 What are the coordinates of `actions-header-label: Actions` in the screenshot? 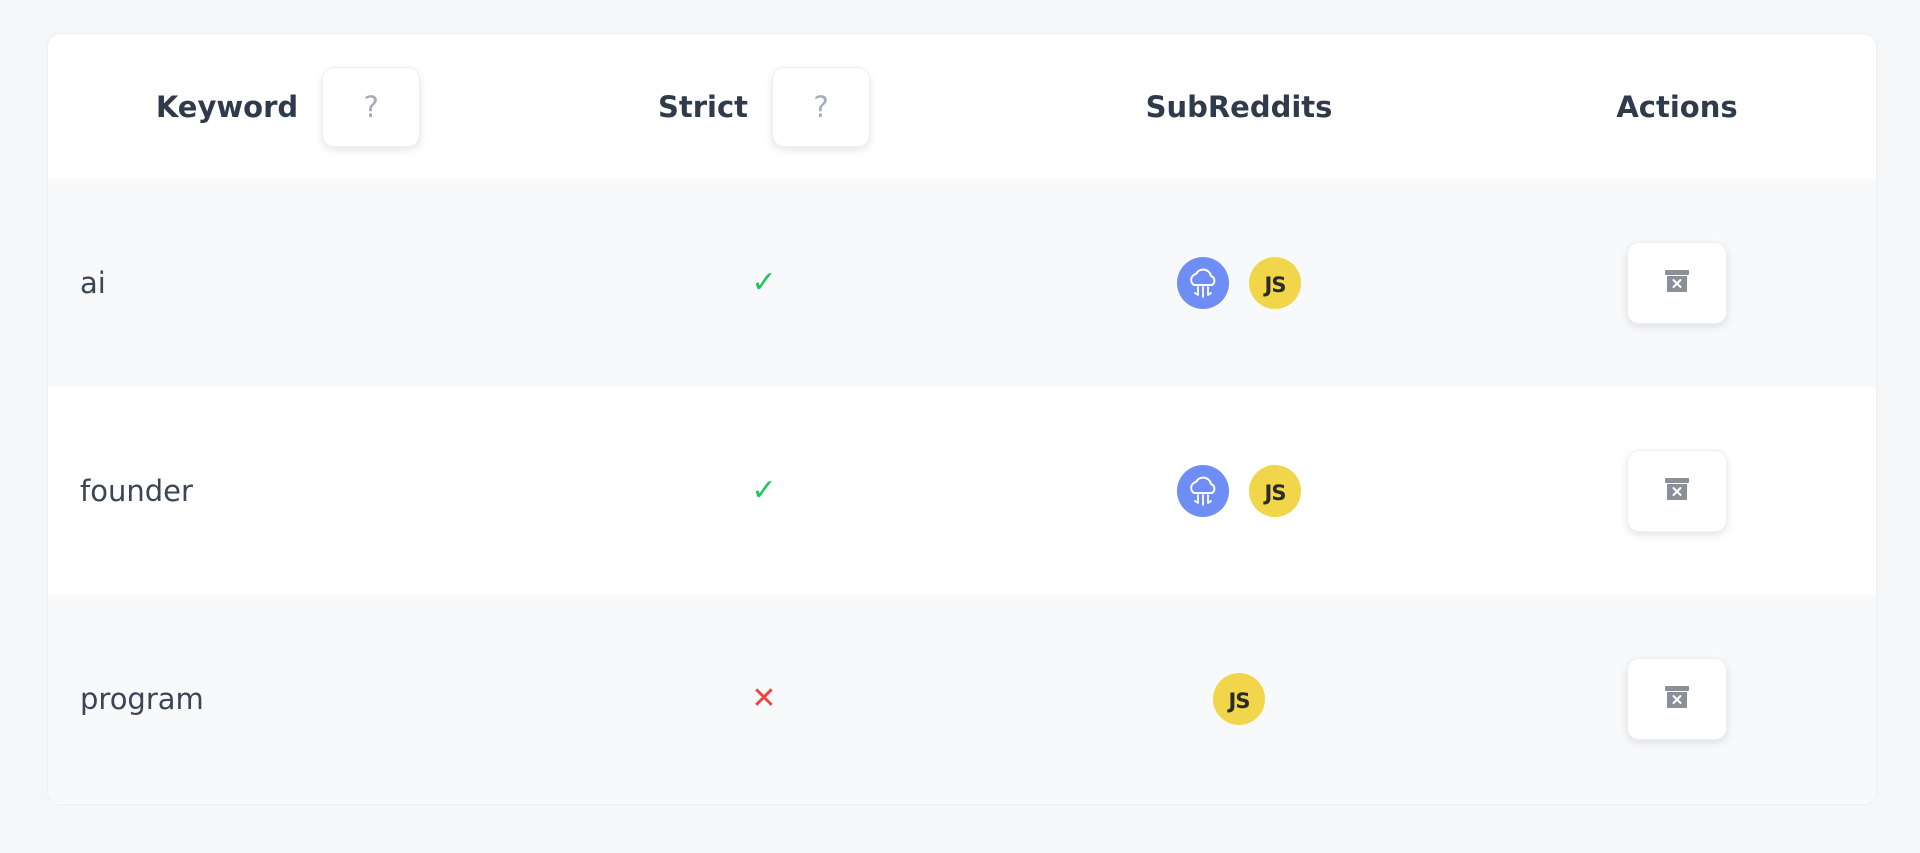 It's located at (1677, 106).